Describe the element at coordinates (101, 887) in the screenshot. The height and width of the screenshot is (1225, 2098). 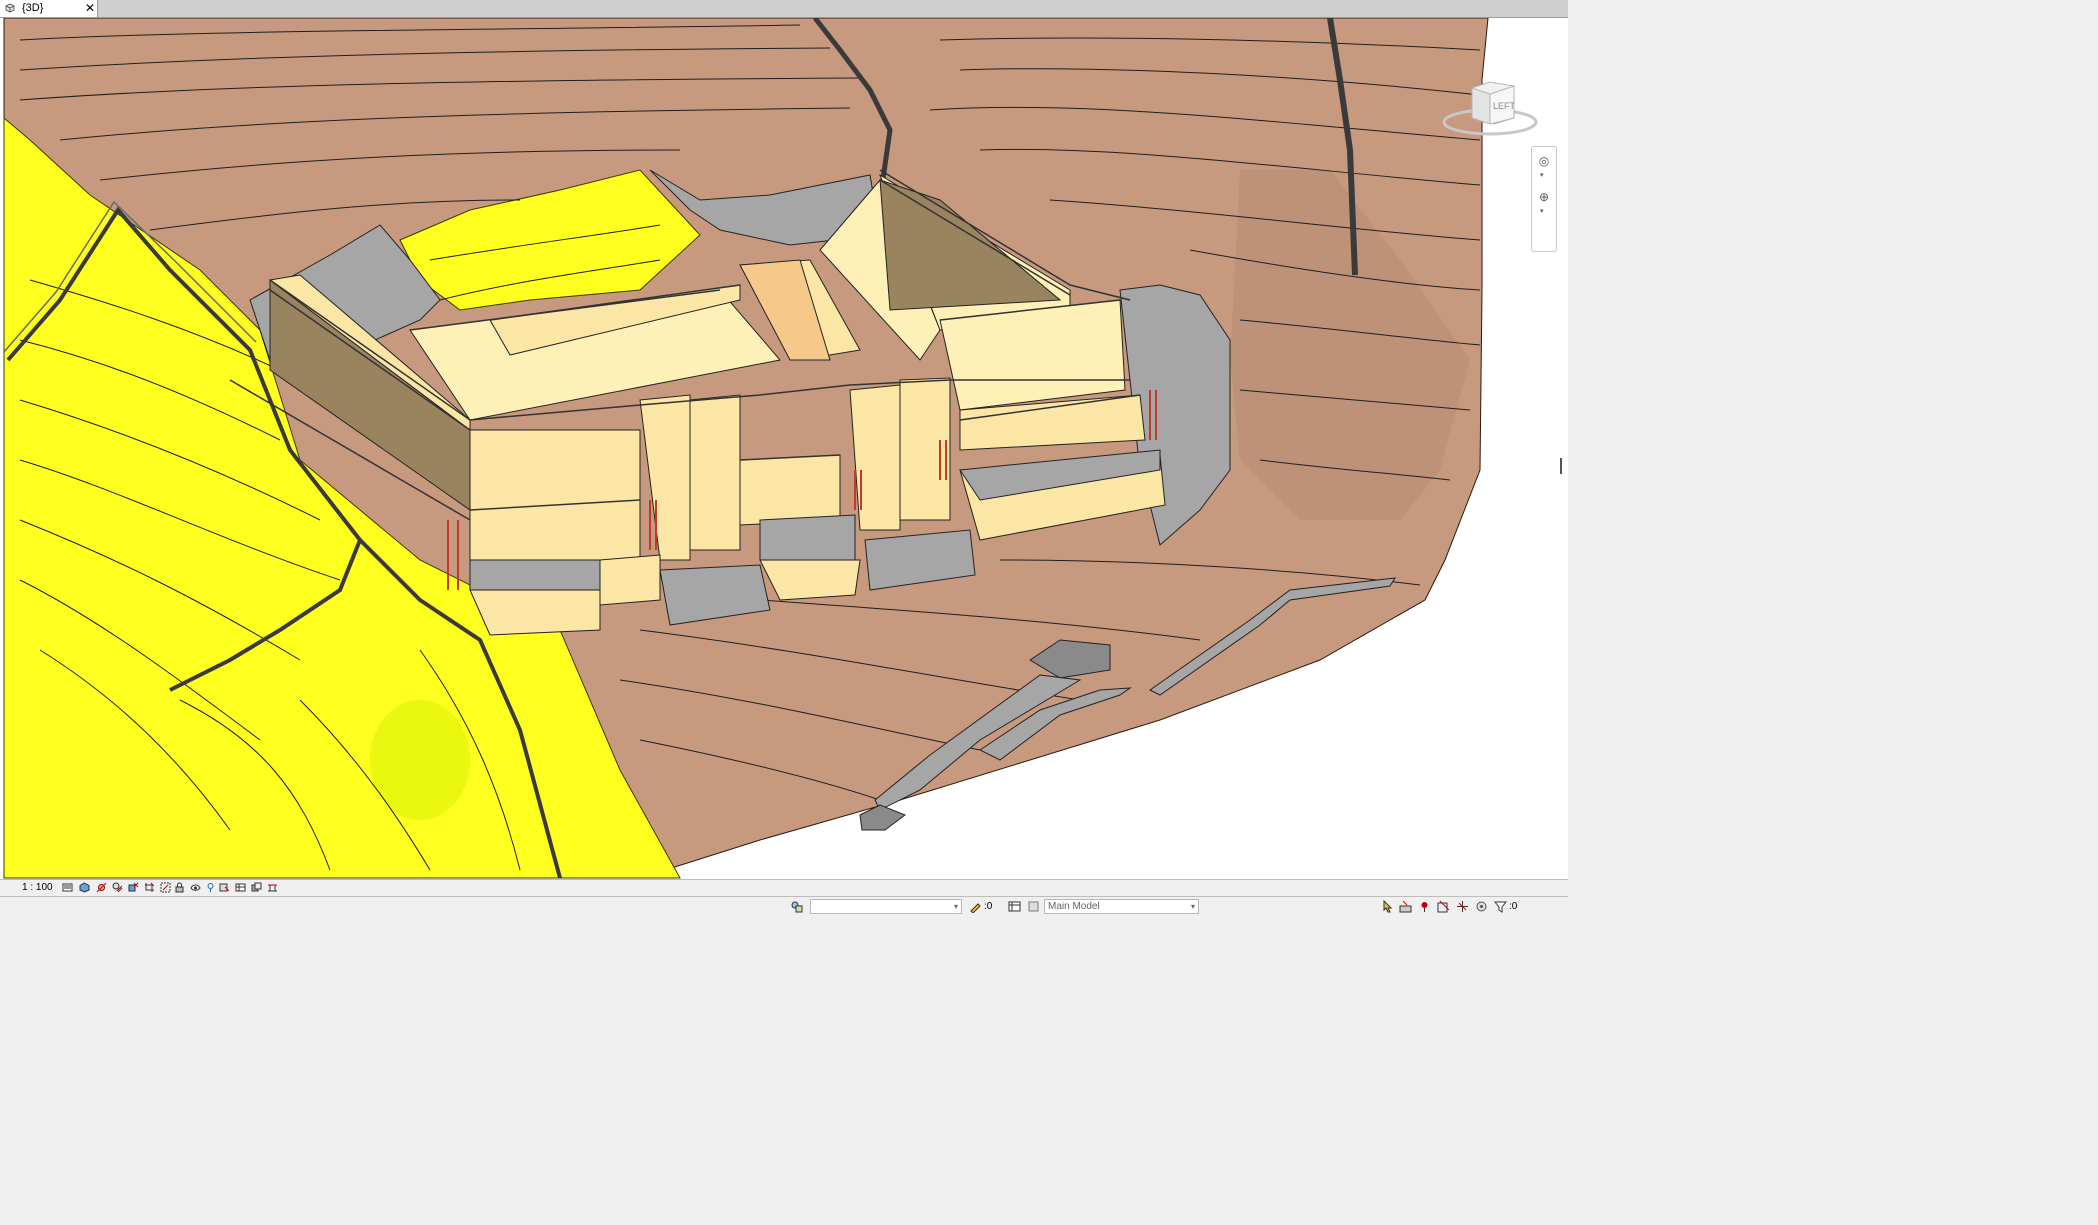
I see `sun-path-icon` at that location.